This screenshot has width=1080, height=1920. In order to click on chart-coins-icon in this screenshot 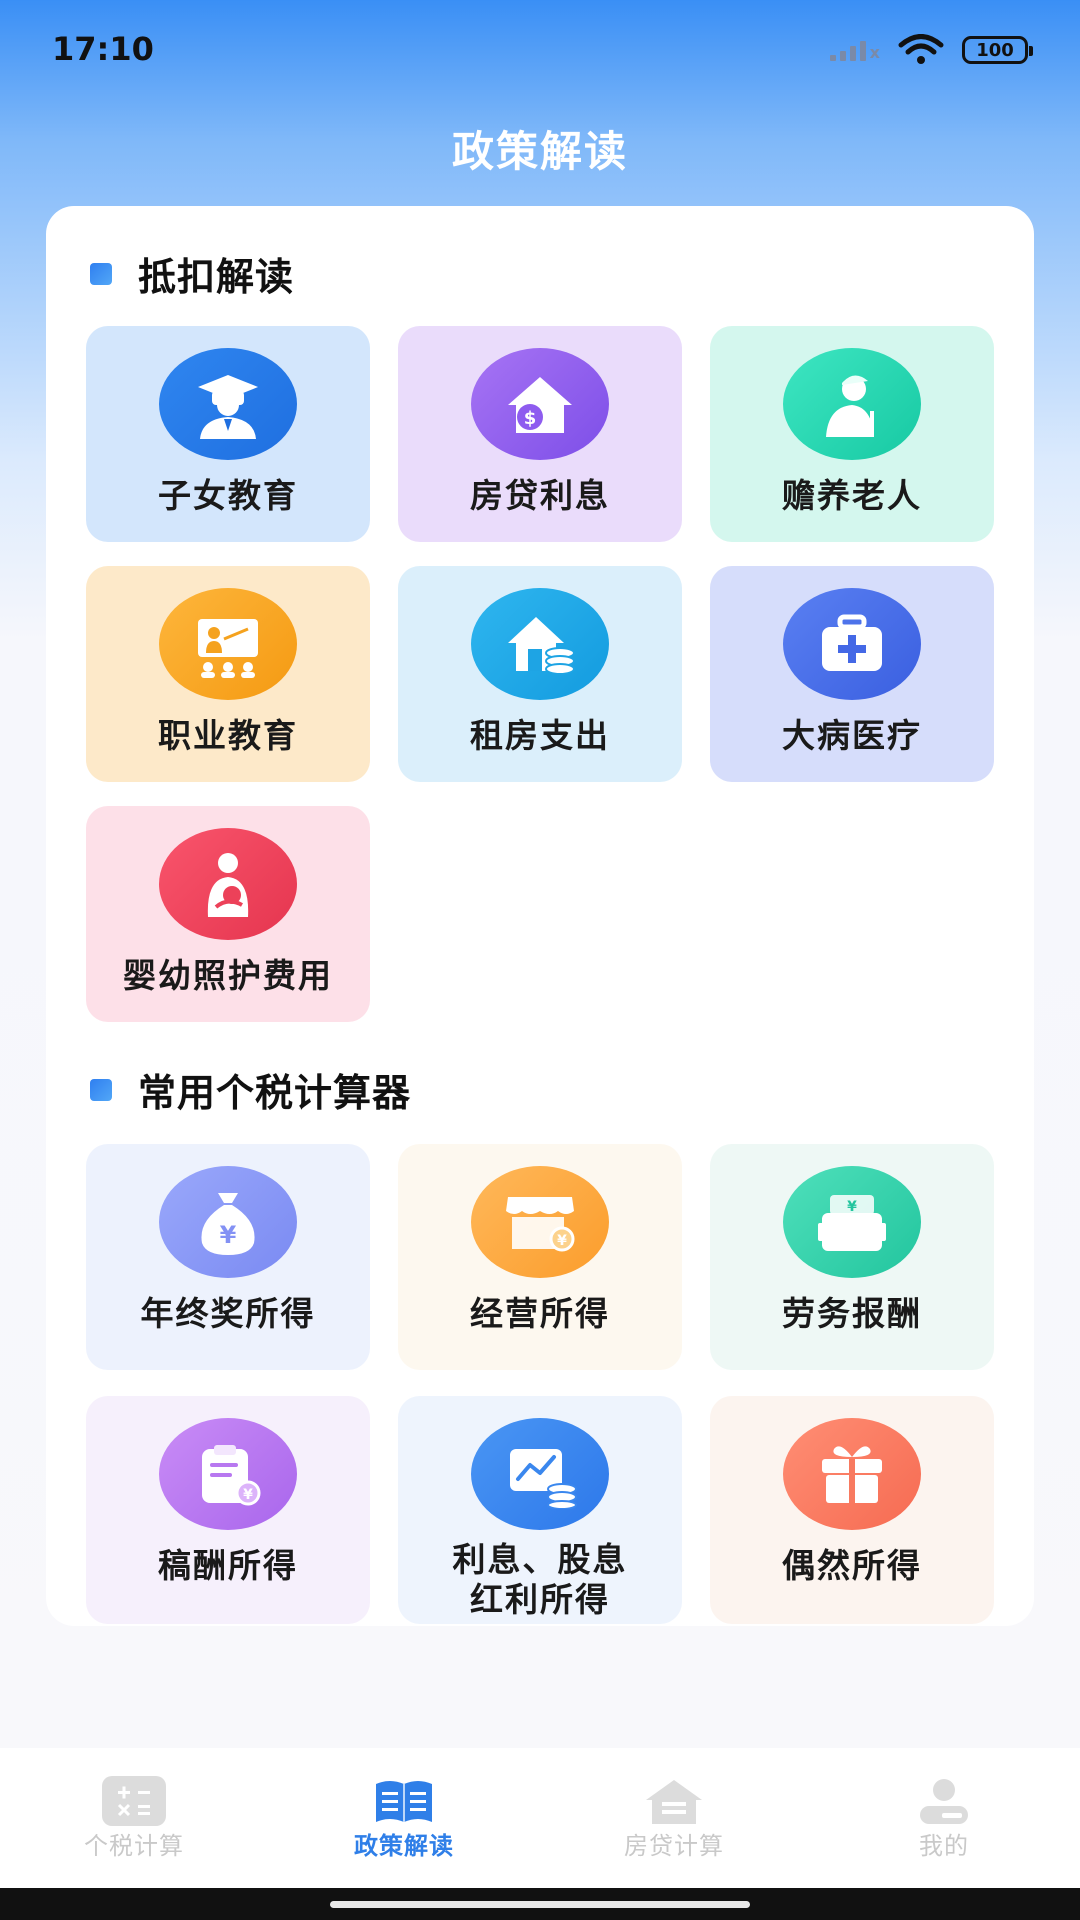, I will do `click(540, 1474)`.